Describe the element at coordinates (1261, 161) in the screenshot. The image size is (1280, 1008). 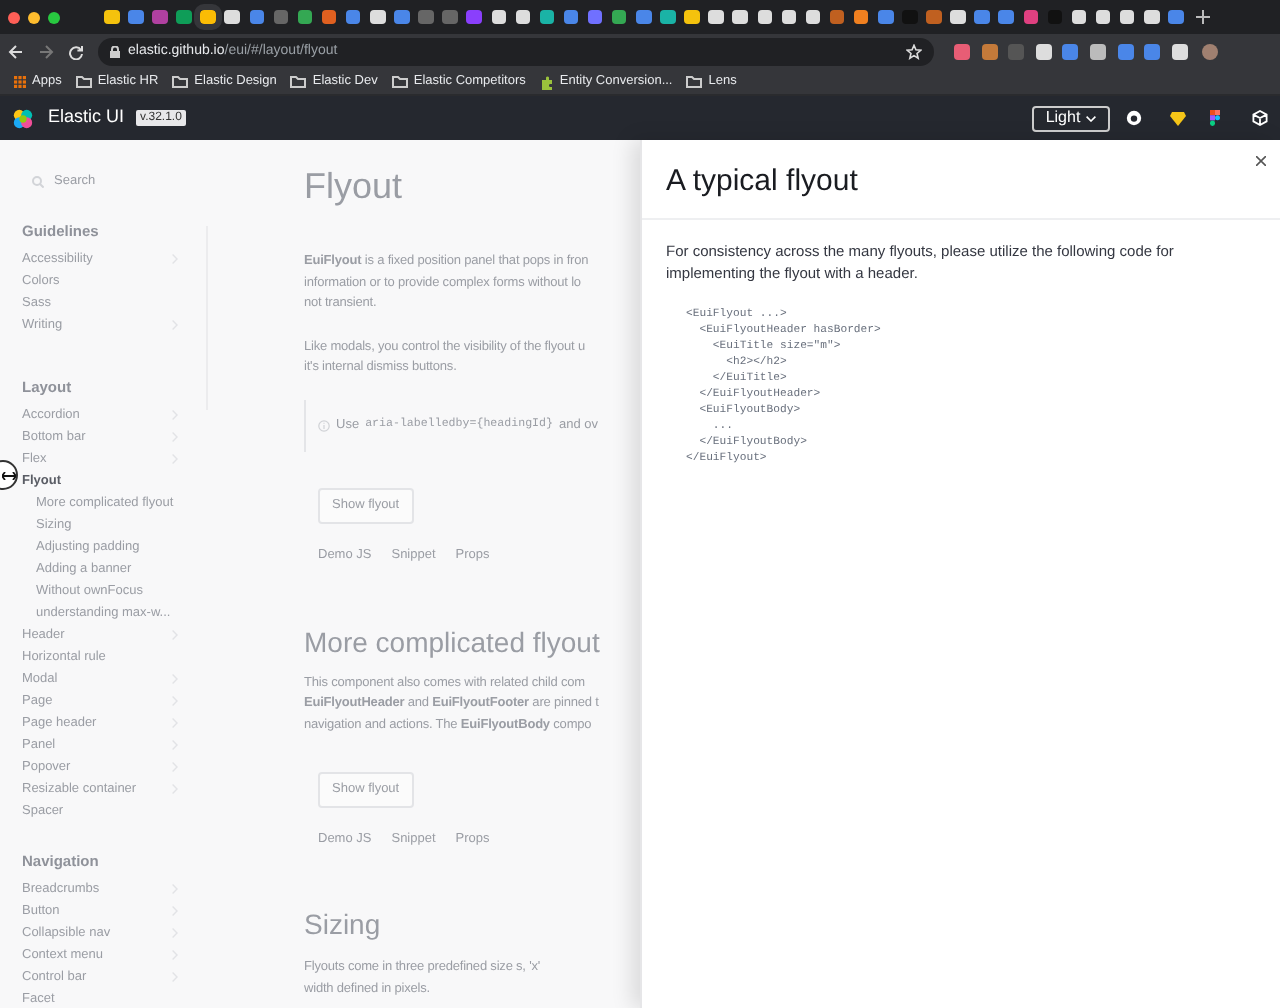
I see `close-icon` at that location.